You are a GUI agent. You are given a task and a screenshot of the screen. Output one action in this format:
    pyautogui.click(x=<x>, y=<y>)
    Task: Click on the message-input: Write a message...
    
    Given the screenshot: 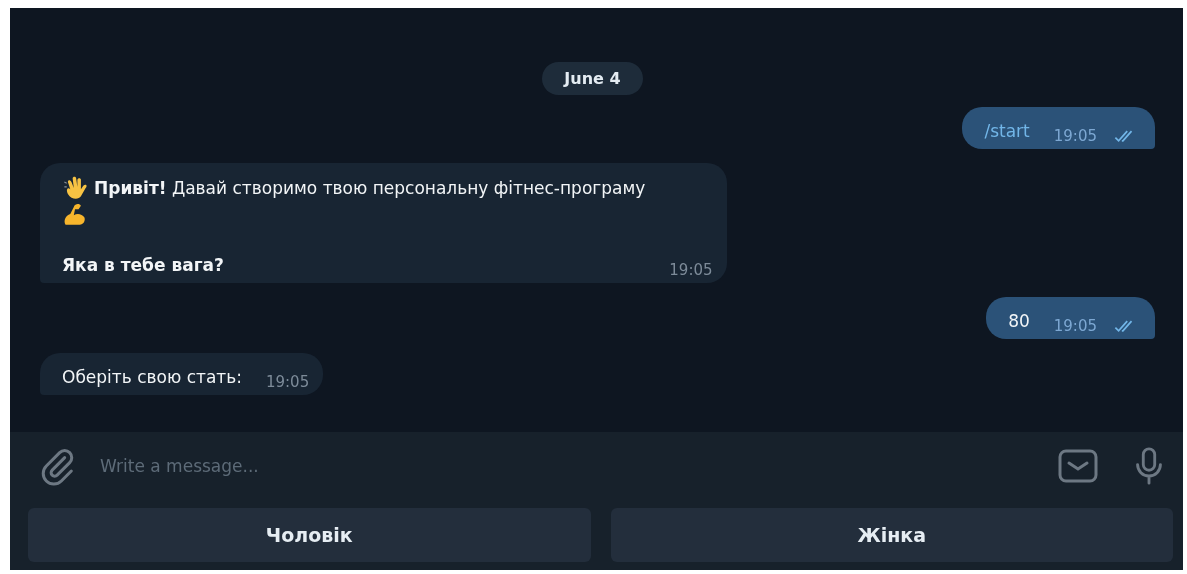 What is the action you would take?
    pyautogui.click(x=566, y=466)
    